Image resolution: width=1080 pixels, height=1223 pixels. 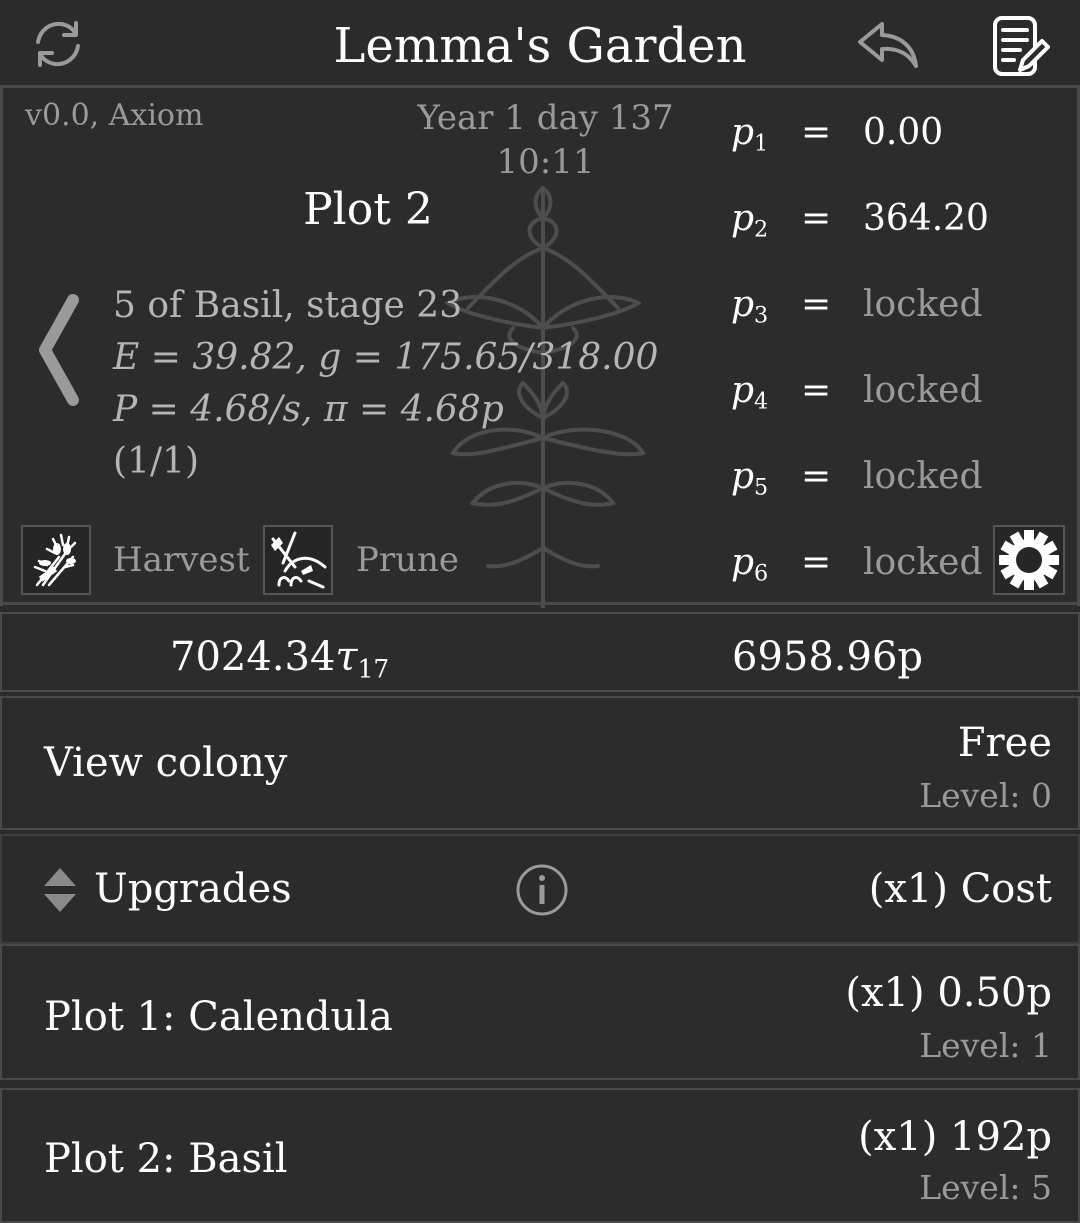 I want to click on settings-button, so click(x=1029, y=560).